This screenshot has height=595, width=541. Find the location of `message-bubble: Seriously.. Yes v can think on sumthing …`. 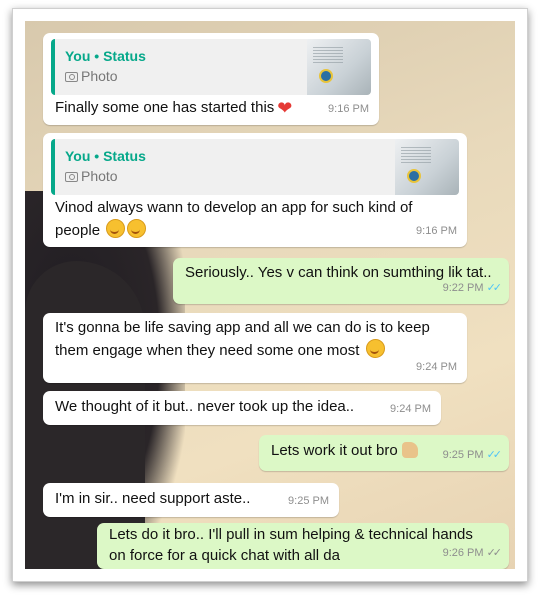

message-bubble: Seriously.. Yes v can think on sumthing … is located at coordinates (341, 281).